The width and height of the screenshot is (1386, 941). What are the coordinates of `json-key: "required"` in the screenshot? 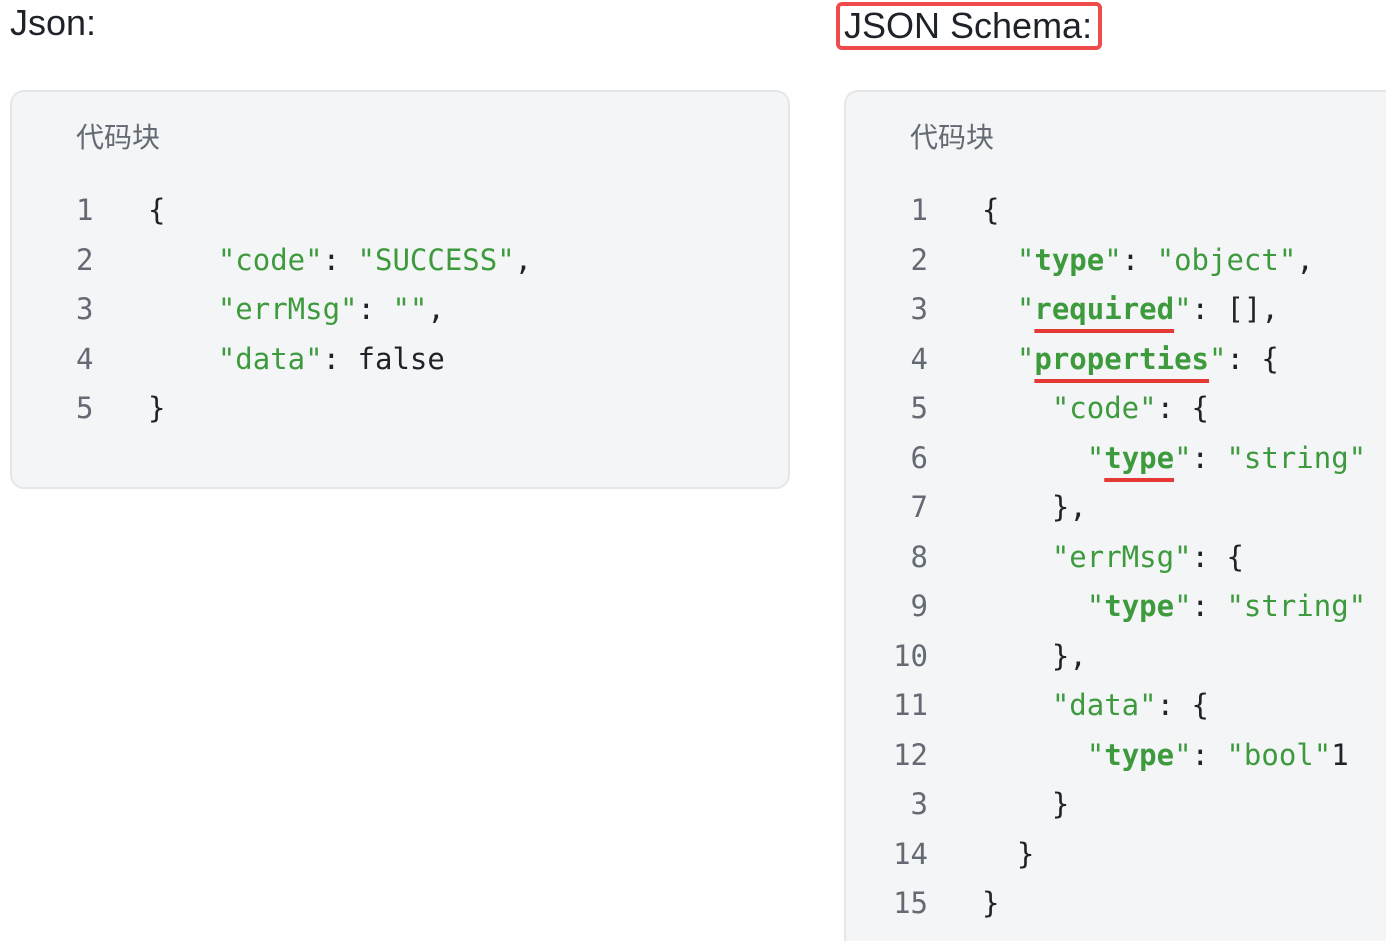 It's located at (1104, 309).